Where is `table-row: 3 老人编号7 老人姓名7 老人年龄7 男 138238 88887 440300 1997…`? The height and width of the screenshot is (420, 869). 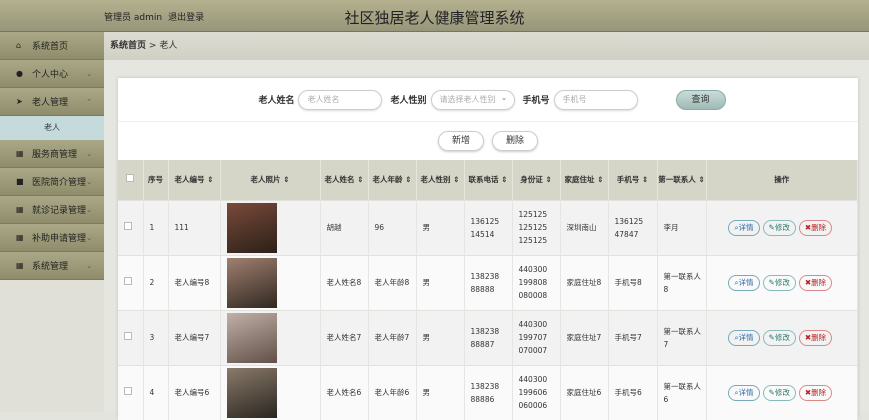
table-row: 3 老人编号7 老人姓名7 老人年龄7 男 138238 88887 440300 1997… is located at coordinates (488, 337).